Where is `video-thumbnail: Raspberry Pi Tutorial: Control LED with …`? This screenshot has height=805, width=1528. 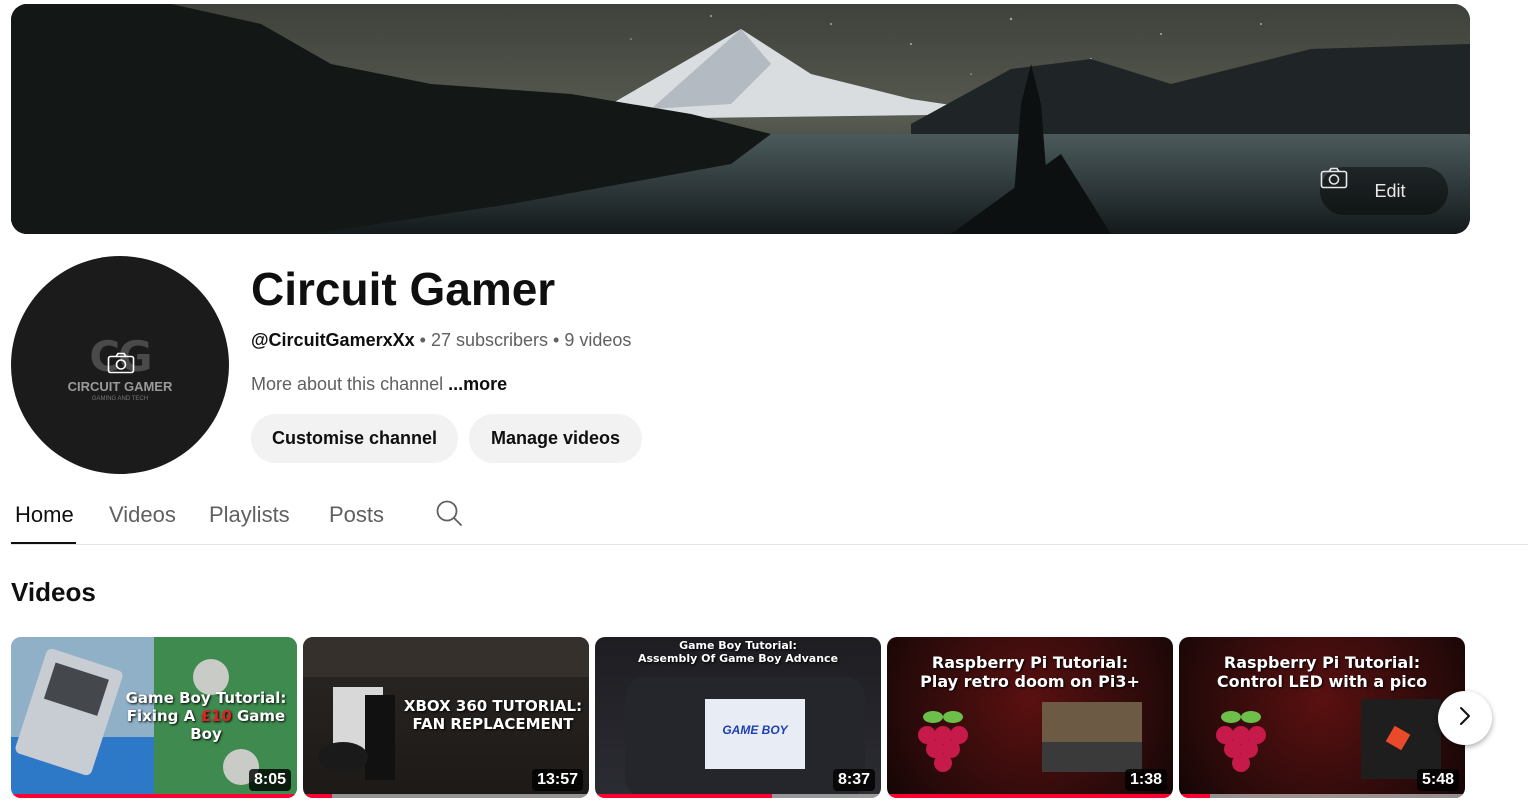 video-thumbnail: Raspberry Pi Tutorial: Control LED with … is located at coordinates (1322, 717).